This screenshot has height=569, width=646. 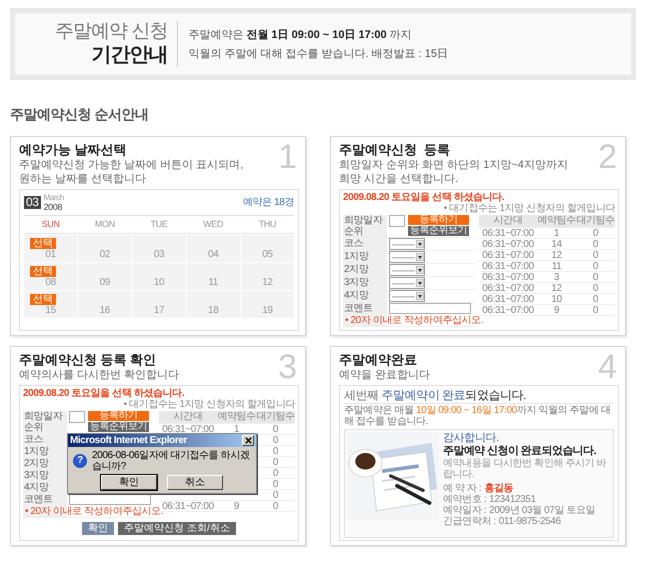 I want to click on dialog-title: Microsoft Internet Explorer, so click(x=128, y=440).